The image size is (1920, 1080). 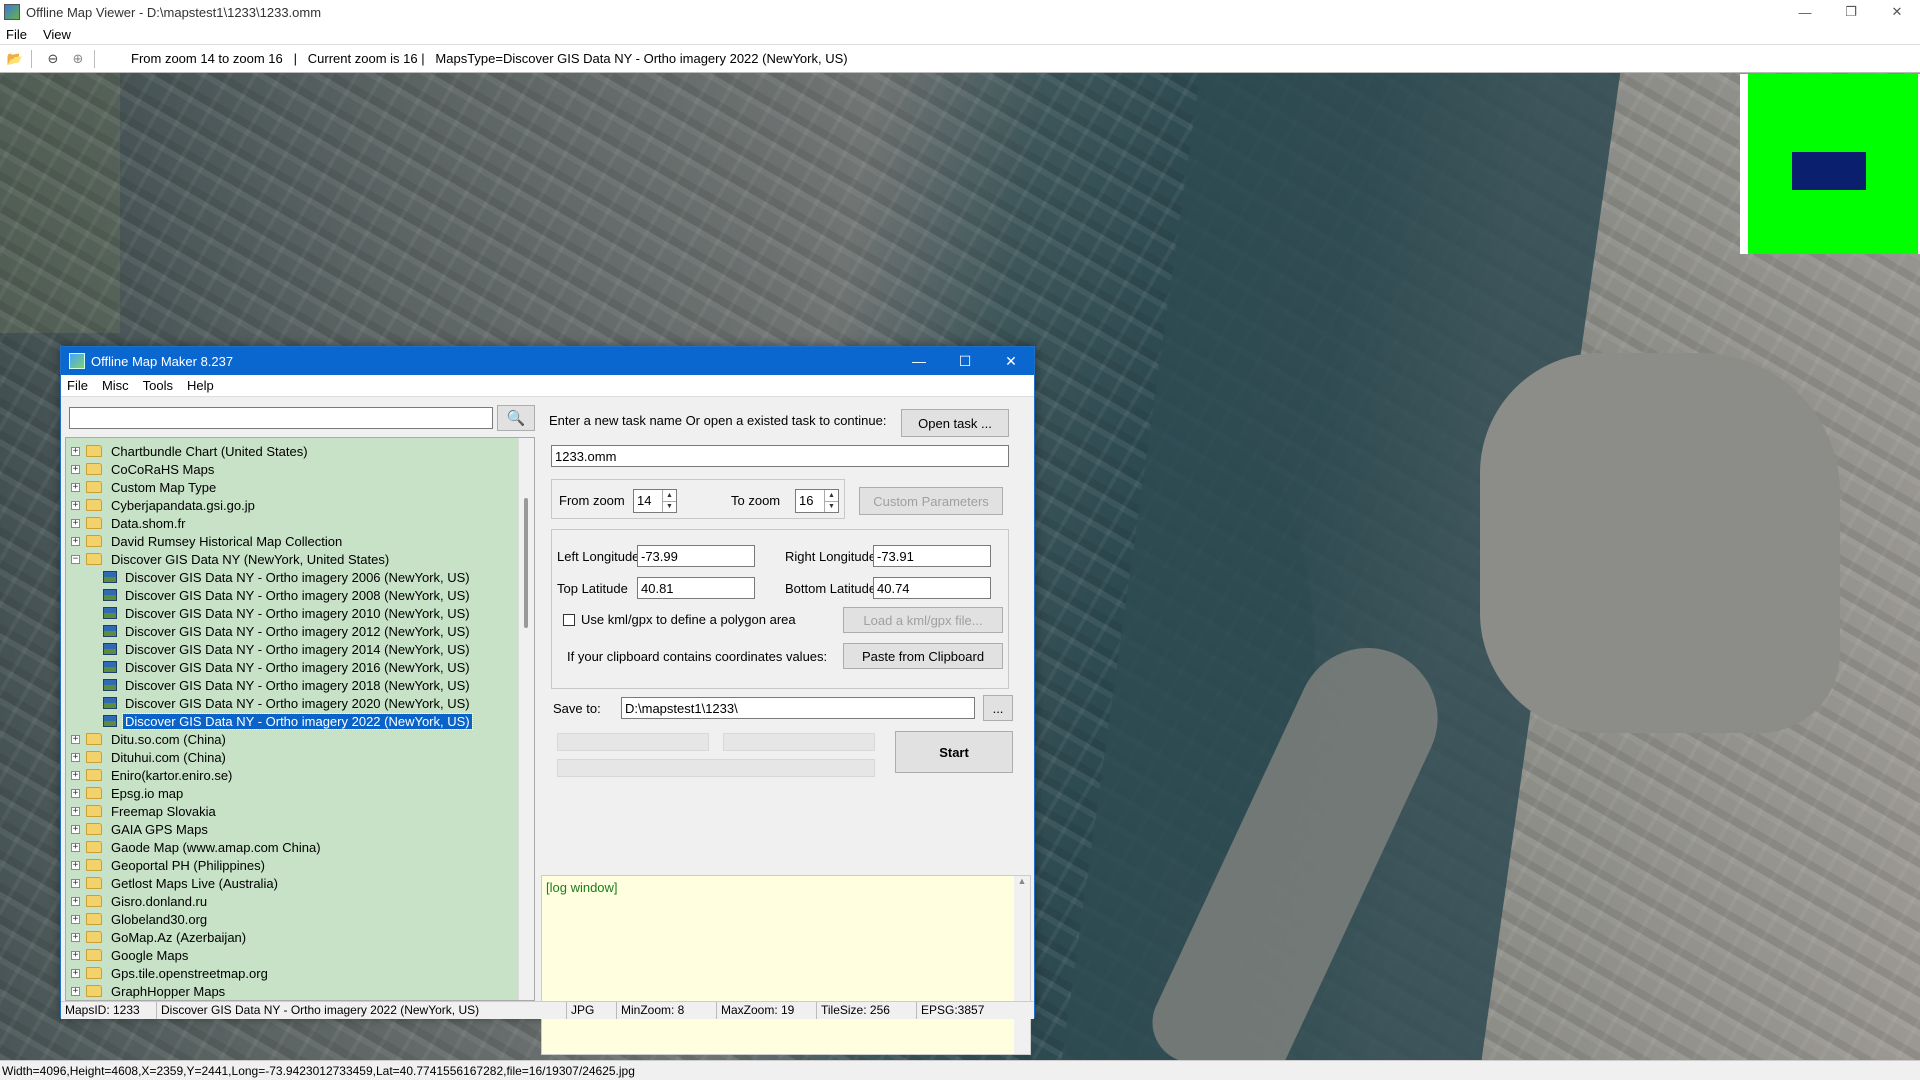 What do you see at coordinates (1830, 164) in the screenshot?
I see `minimap` at bounding box center [1830, 164].